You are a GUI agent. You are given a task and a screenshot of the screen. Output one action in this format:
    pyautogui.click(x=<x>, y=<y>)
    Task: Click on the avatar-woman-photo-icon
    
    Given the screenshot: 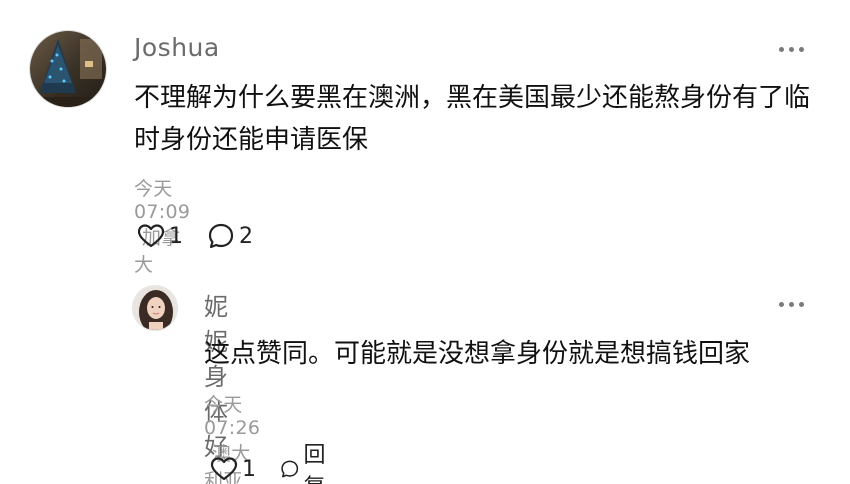 What is the action you would take?
    pyautogui.click(x=155, y=308)
    